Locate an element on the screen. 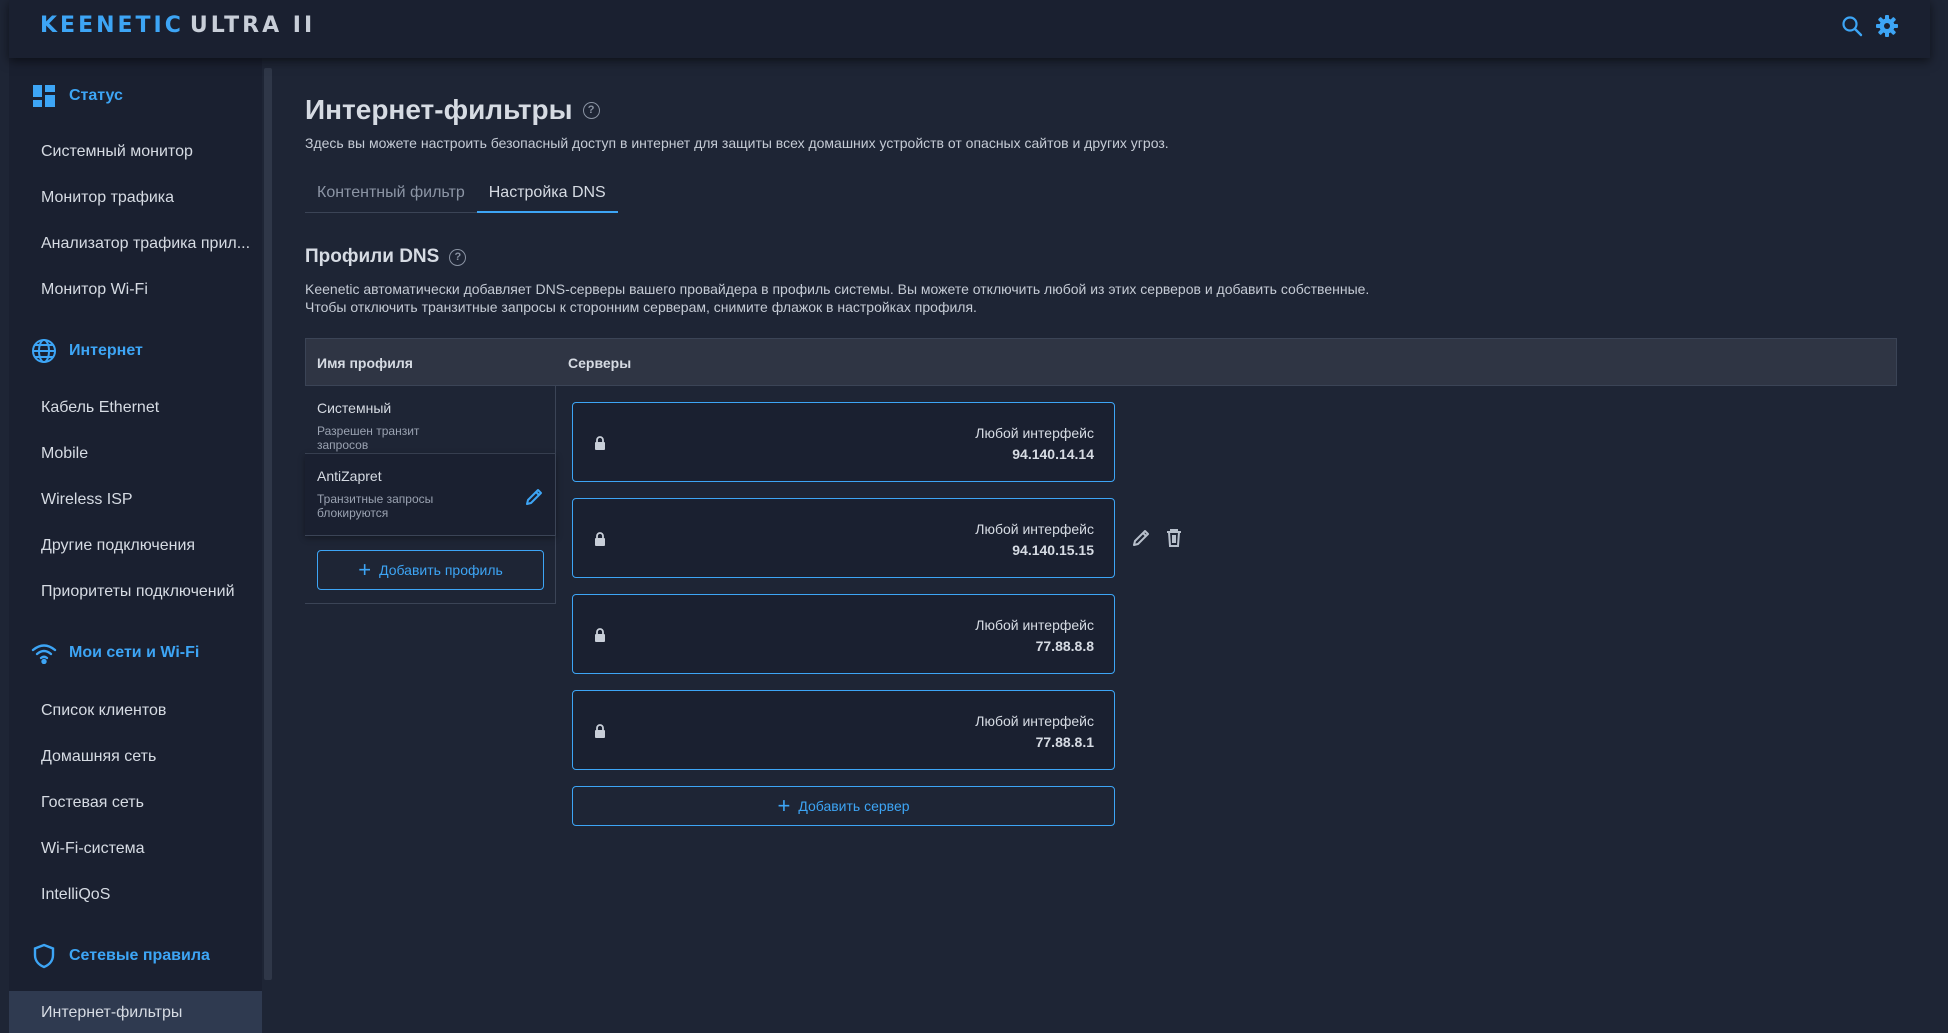 The image size is (1948, 1033). shield-icon is located at coordinates (44, 956).